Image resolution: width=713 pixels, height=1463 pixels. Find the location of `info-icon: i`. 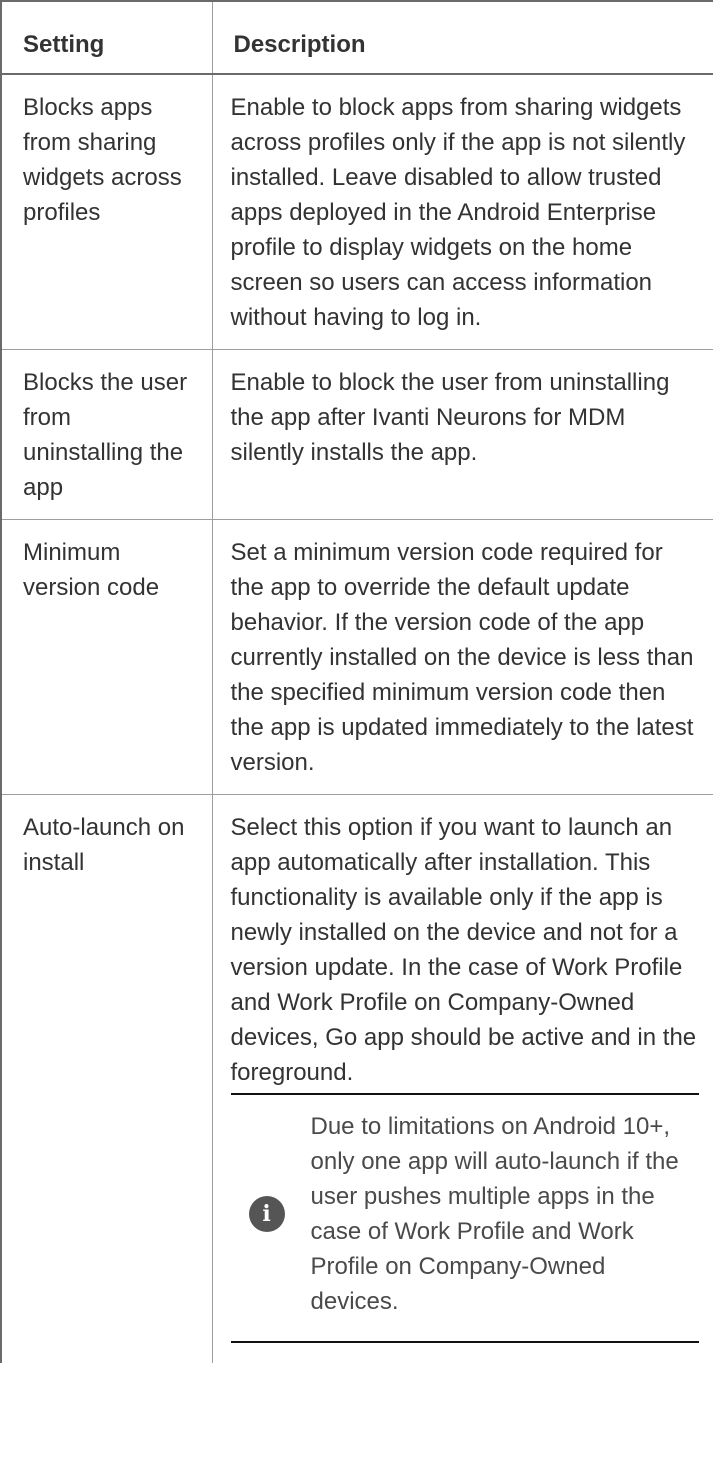

info-icon: i is located at coordinates (266, 1214).